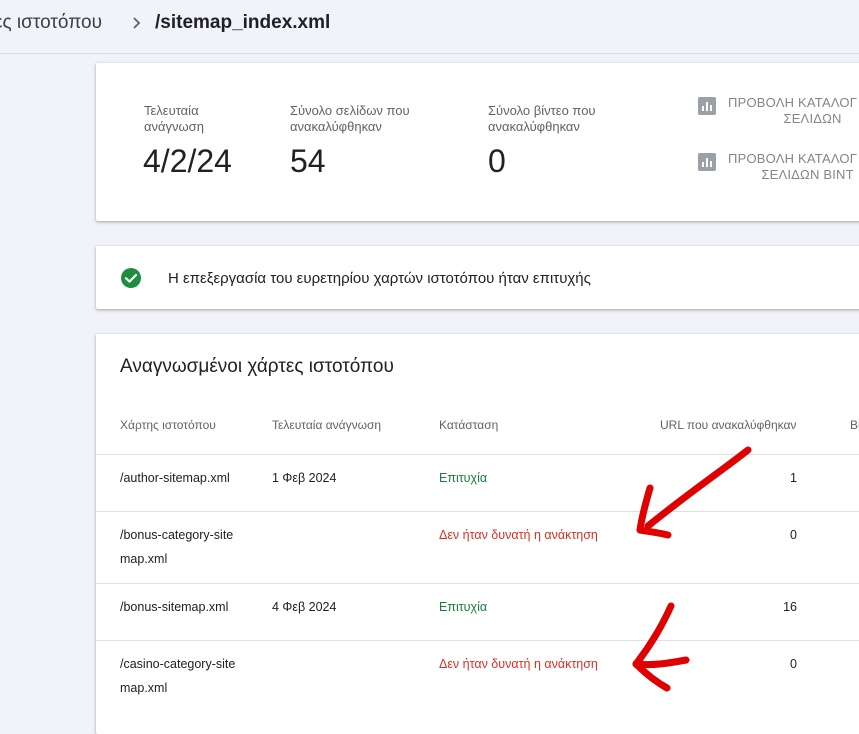 The image size is (859, 734). I want to click on row-sitemap: /bonus-category-site map.xml, so click(177, 547).